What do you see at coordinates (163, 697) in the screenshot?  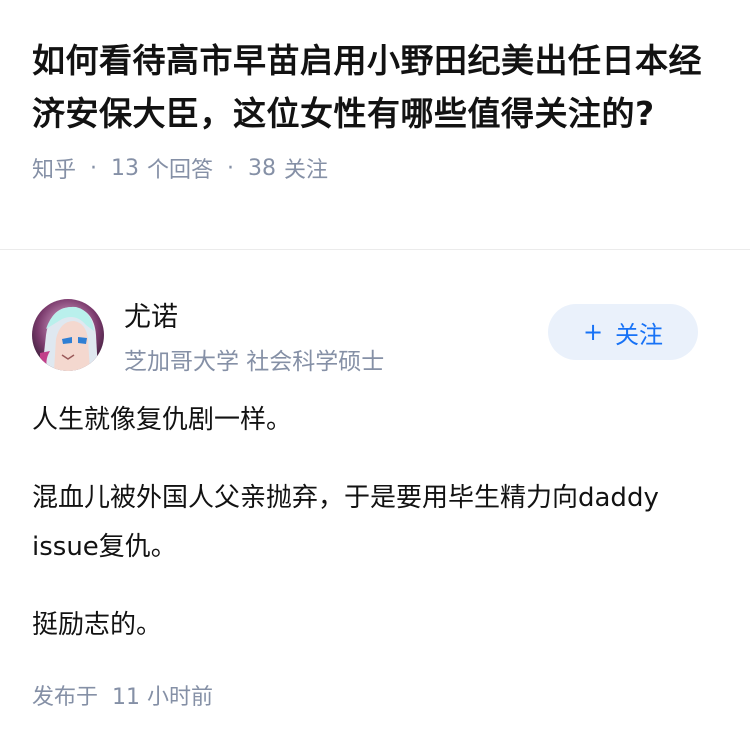 I see `published-time: 11 小时前` at bounding box center [163, 697].